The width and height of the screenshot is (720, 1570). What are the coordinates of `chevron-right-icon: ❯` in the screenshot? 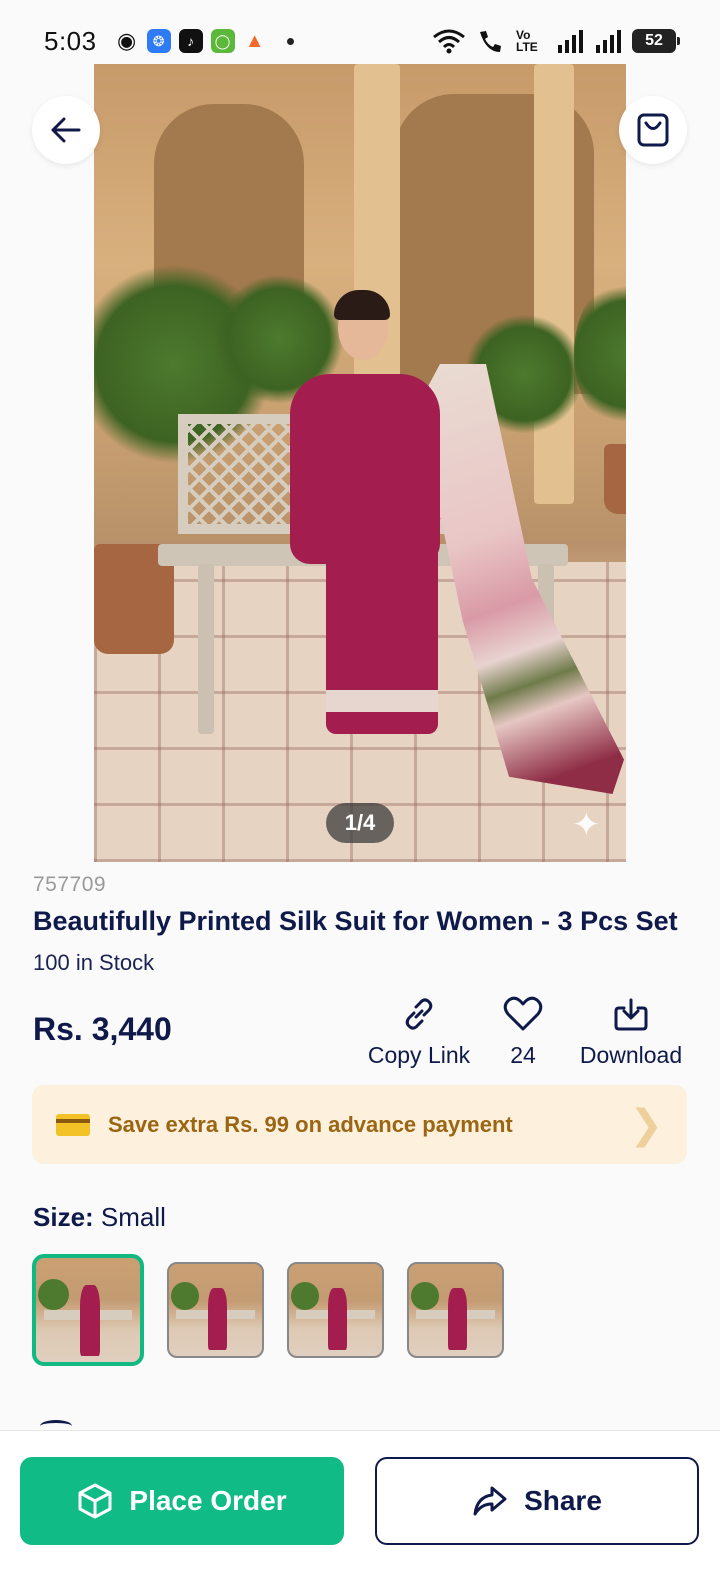 It's located at (646, 1124).